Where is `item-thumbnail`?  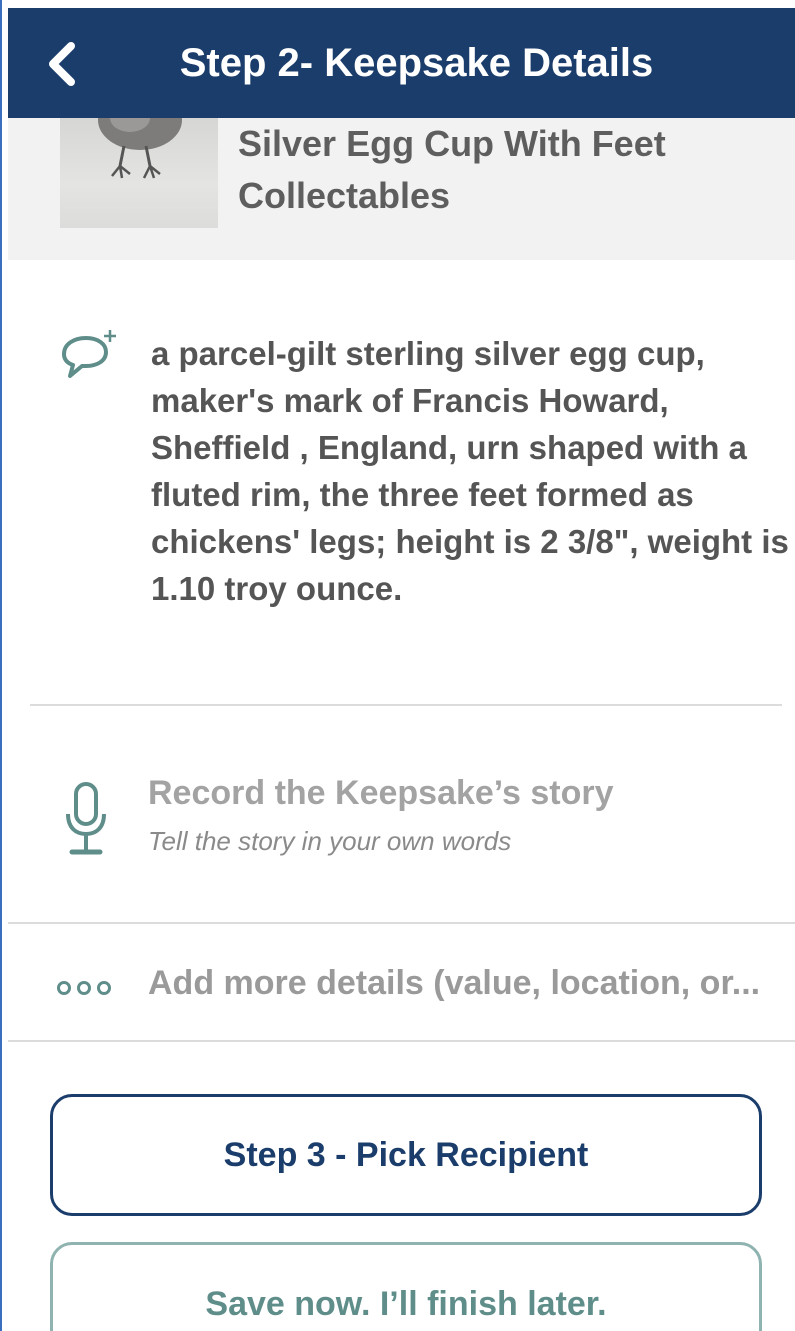 item-thumbnail is located at coordinates (139, 173).